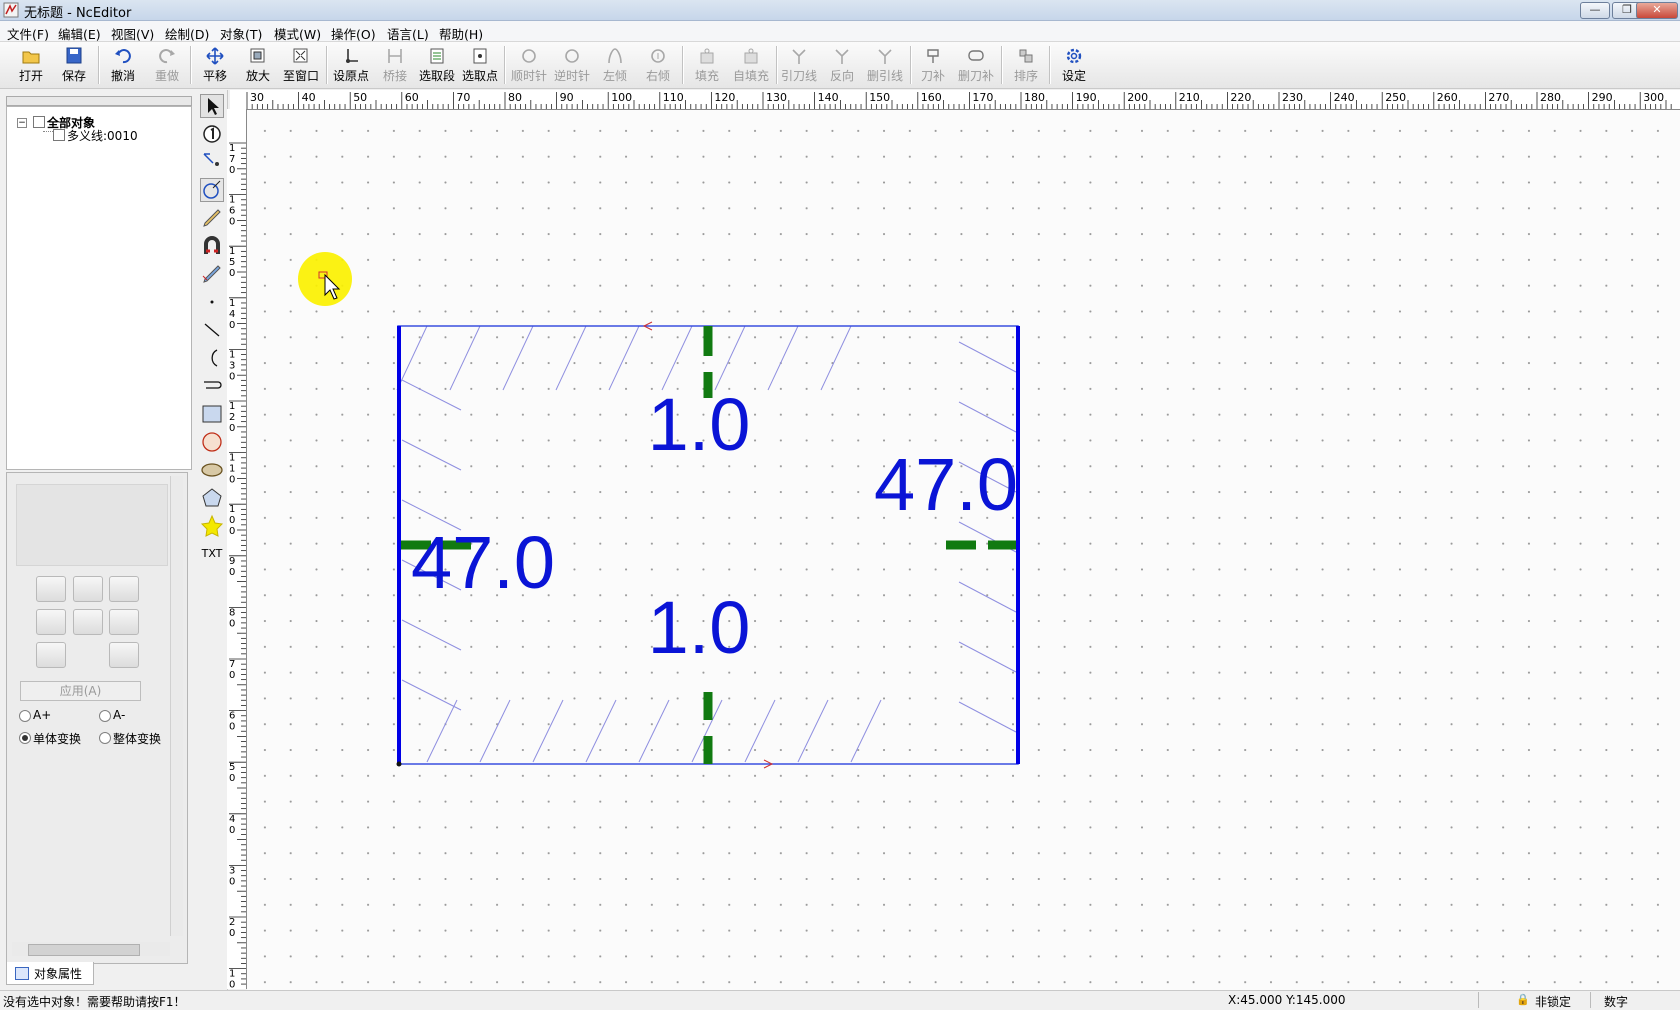  I want to click on menu-draw: 绘制(D), so click(187, 33).